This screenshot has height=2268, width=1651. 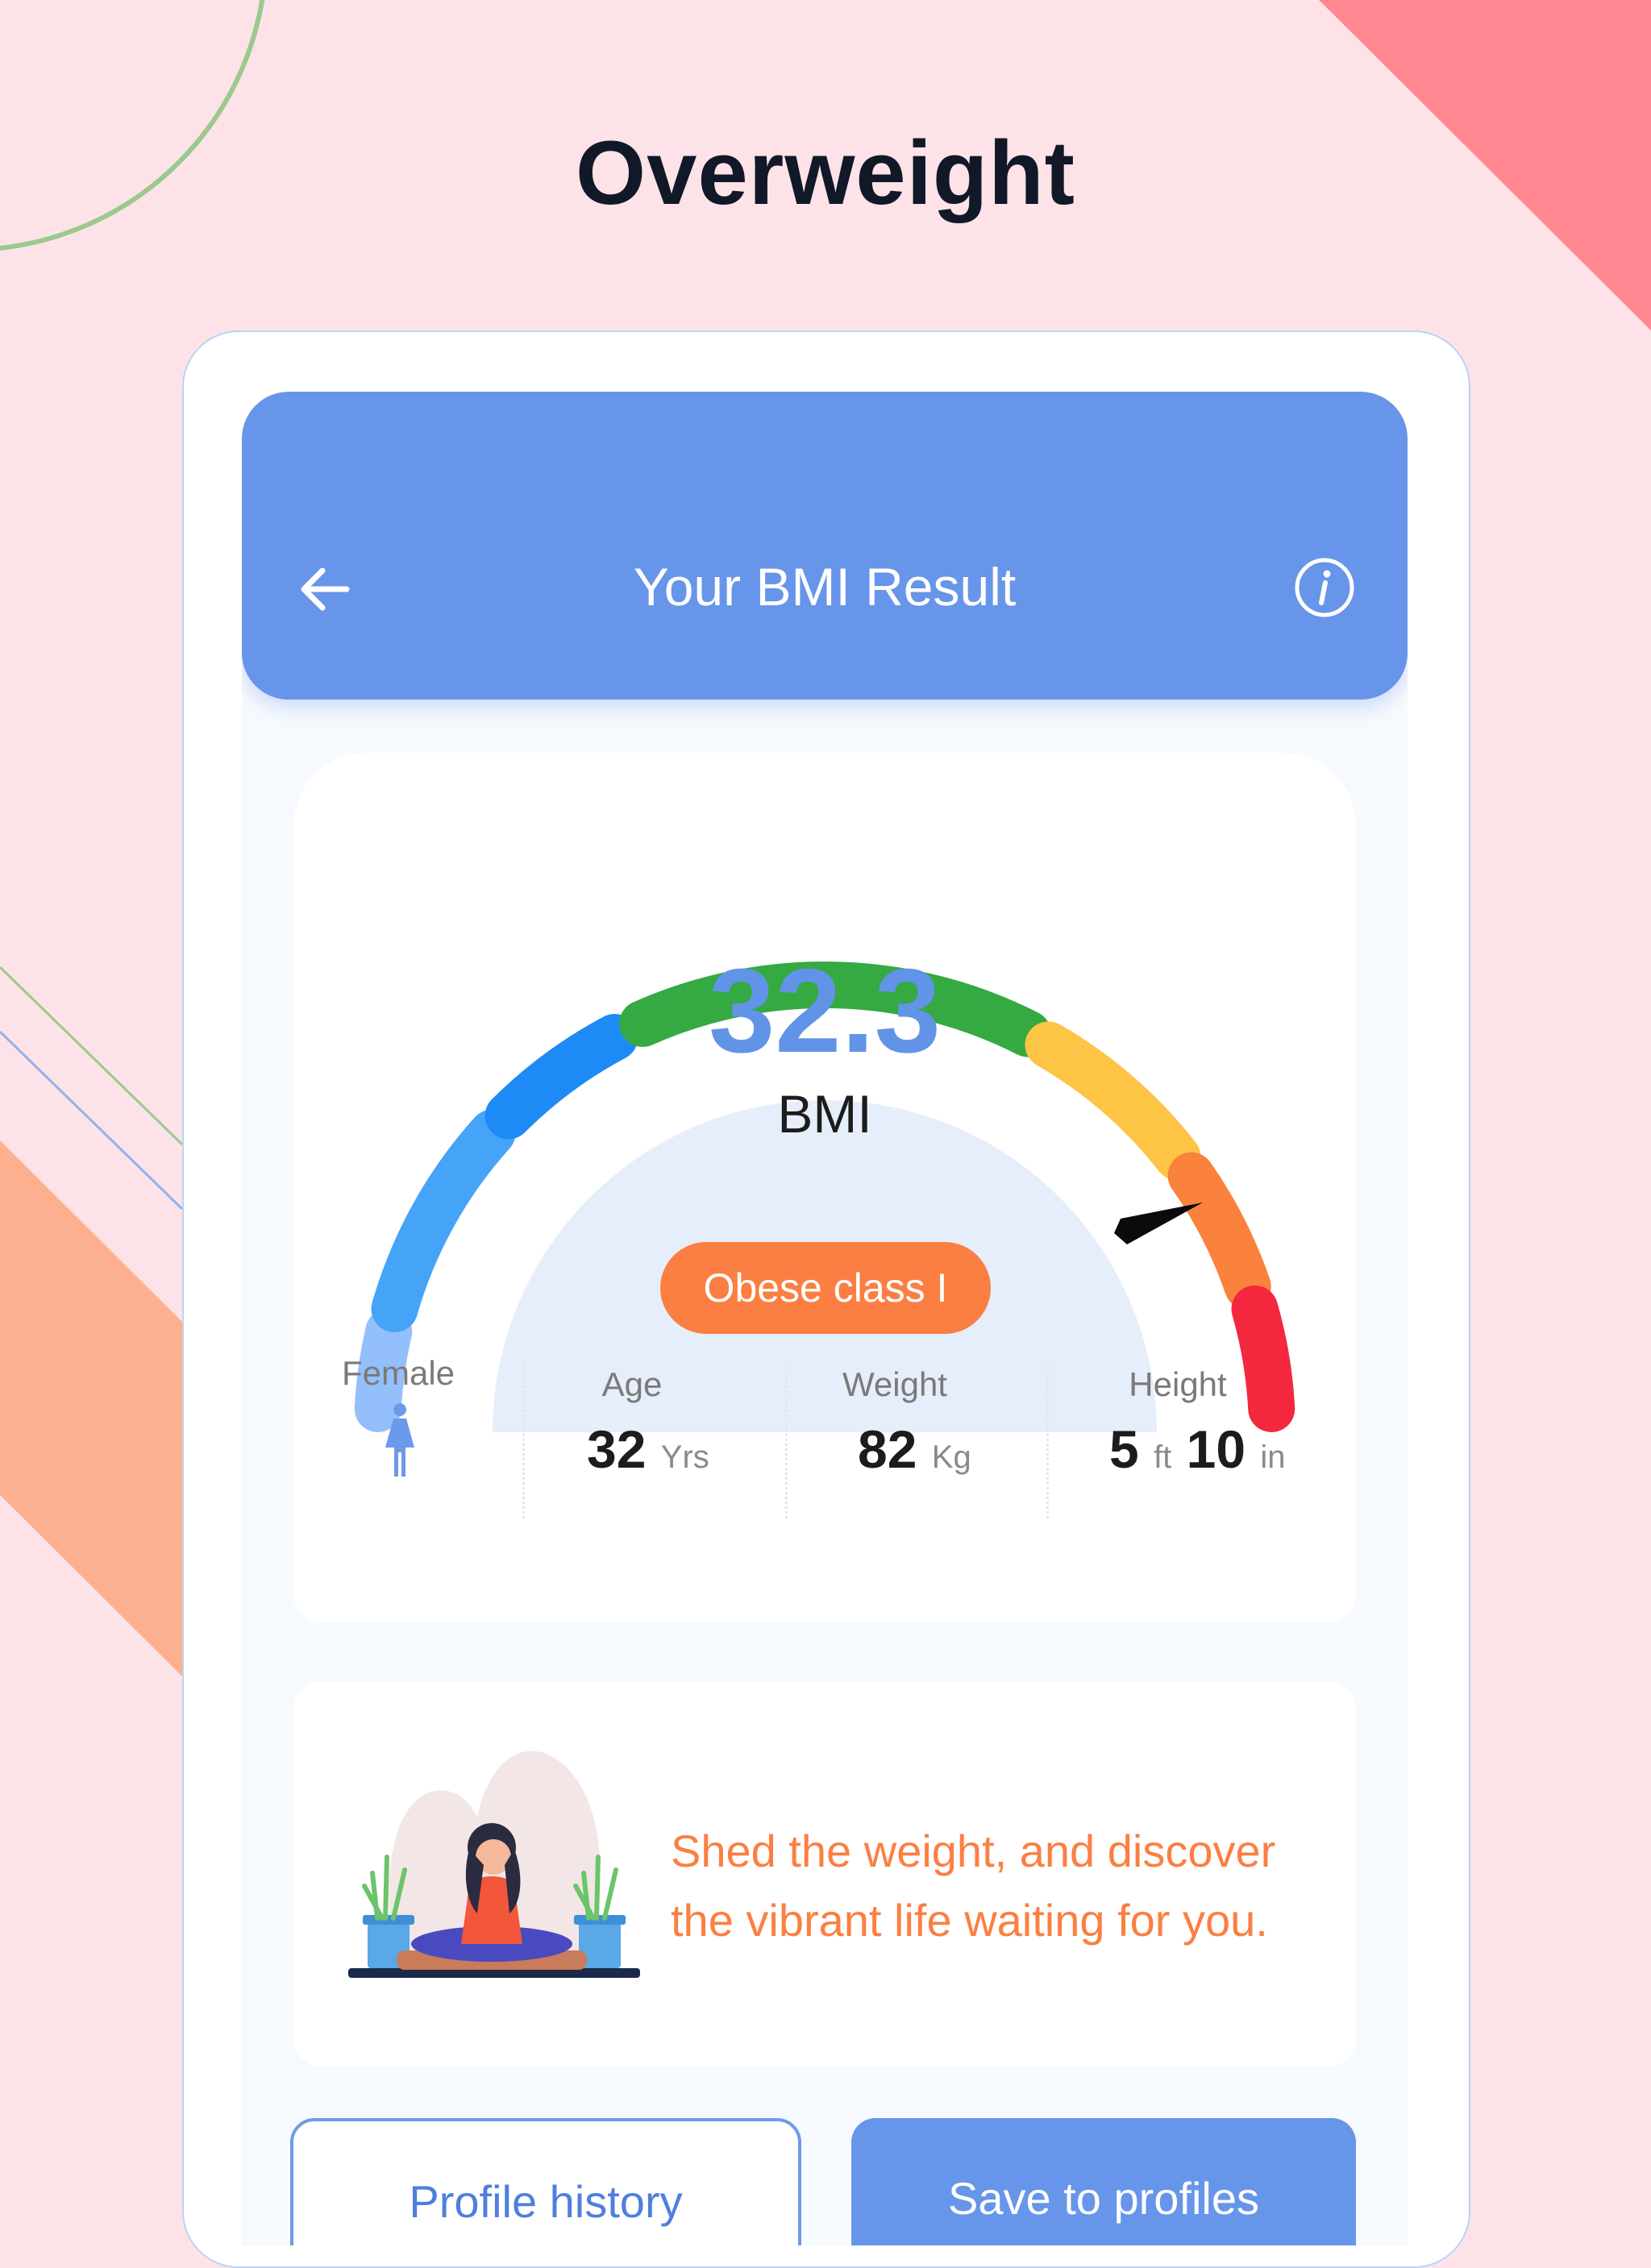 I want to click on info-button, so click(x=1324, y=587).